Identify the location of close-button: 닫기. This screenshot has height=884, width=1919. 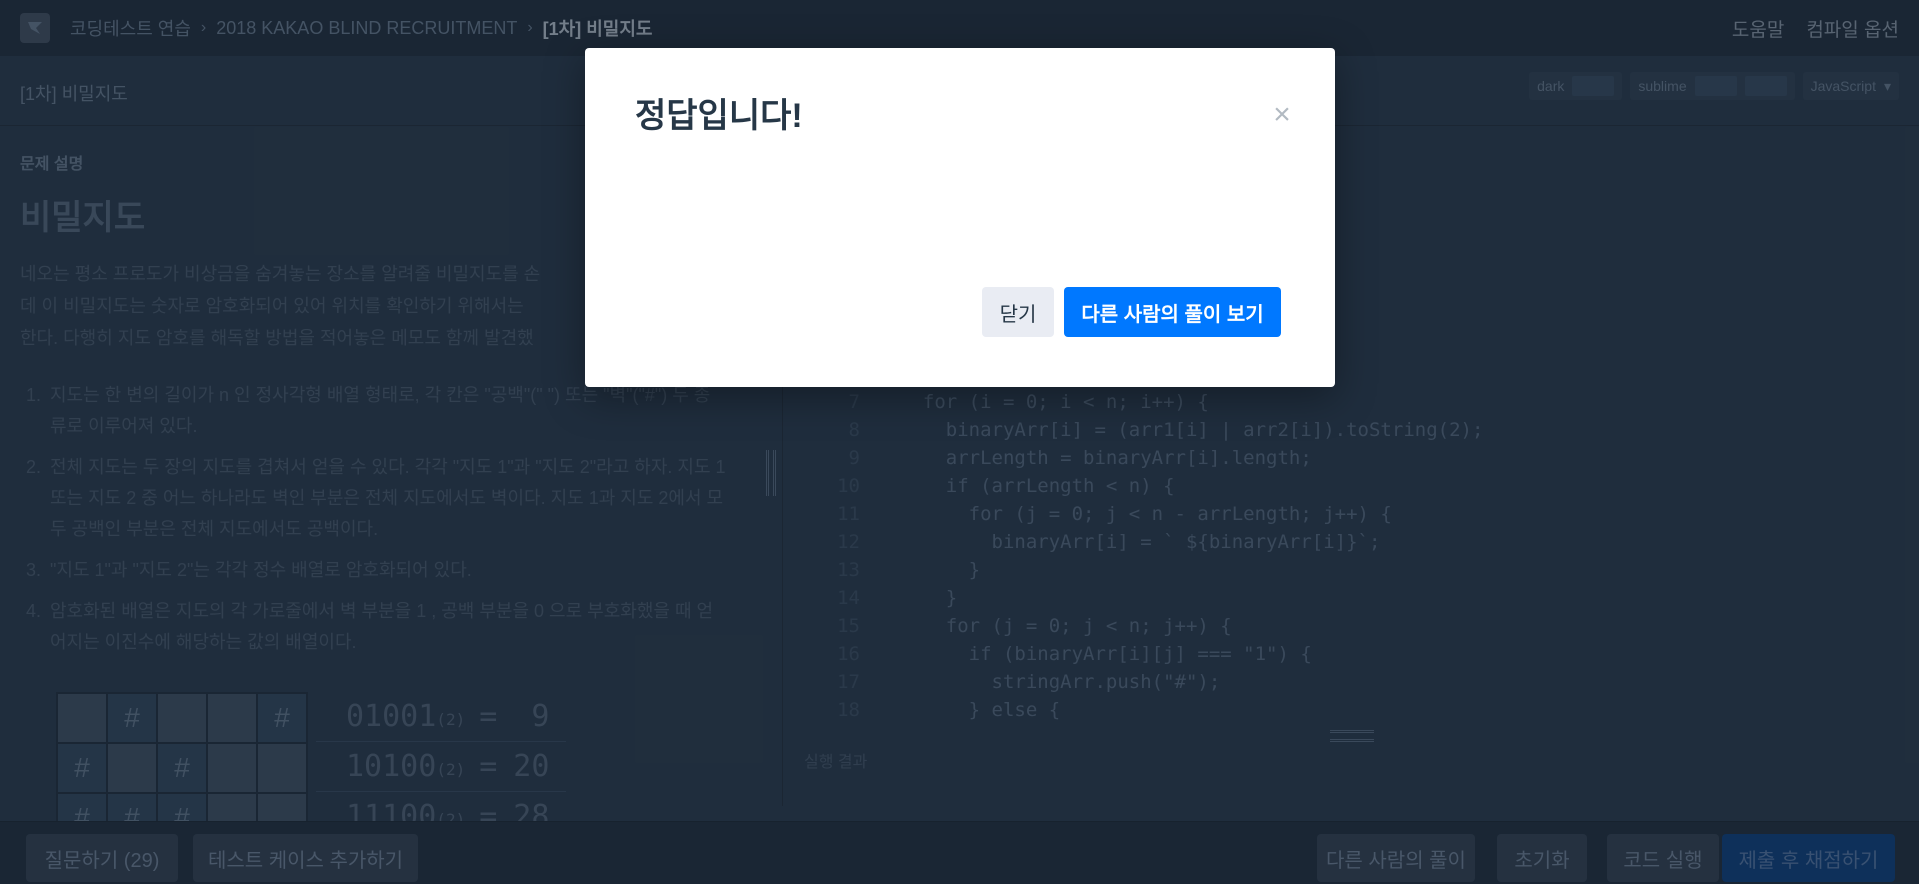
(1018, 312).